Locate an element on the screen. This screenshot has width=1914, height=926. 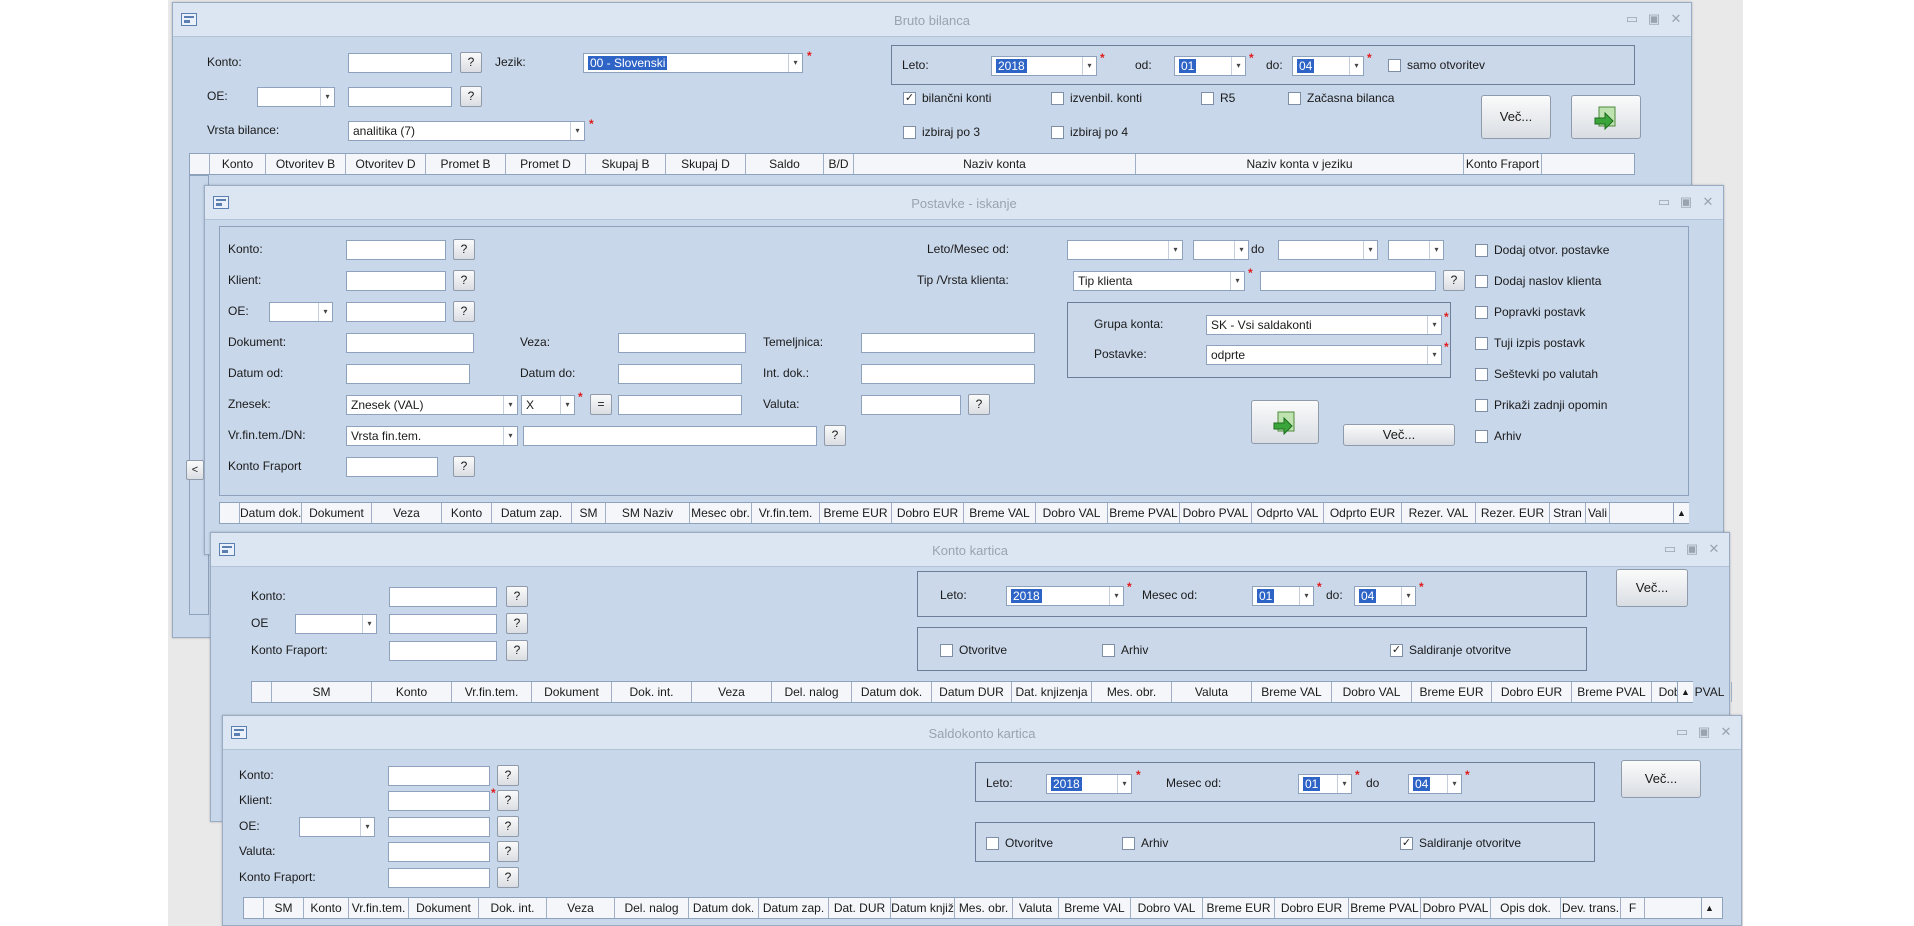
column-header: Dobro EUR is located at coordinates (1312, 908).